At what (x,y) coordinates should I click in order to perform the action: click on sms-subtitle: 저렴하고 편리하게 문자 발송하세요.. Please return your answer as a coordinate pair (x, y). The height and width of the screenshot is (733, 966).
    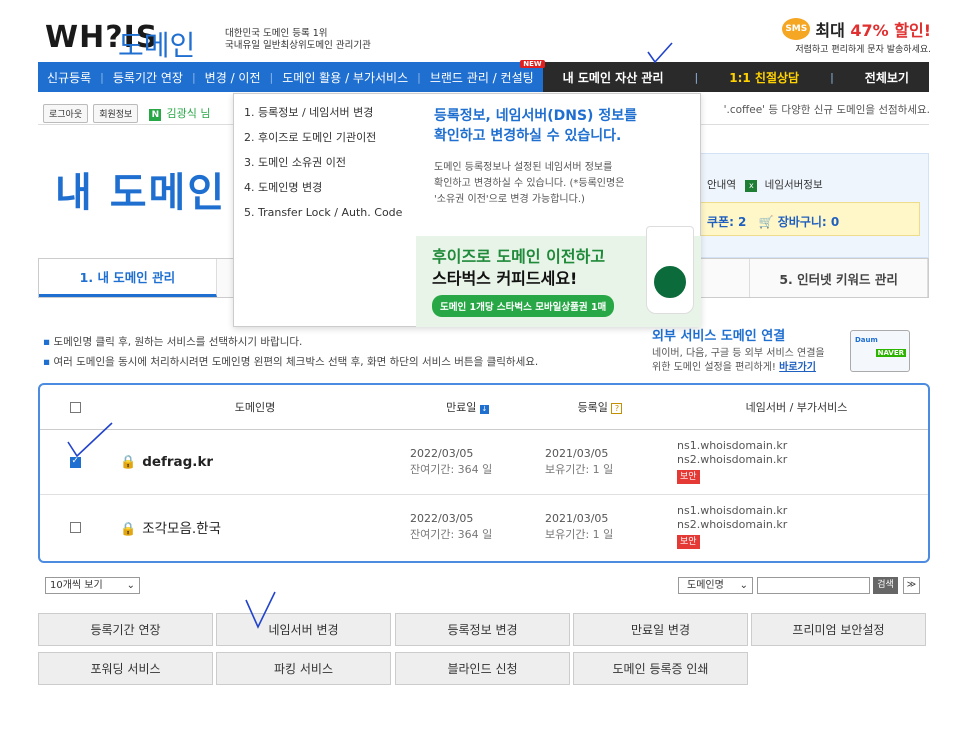
    Looking at the image, I should click on (863, 50).